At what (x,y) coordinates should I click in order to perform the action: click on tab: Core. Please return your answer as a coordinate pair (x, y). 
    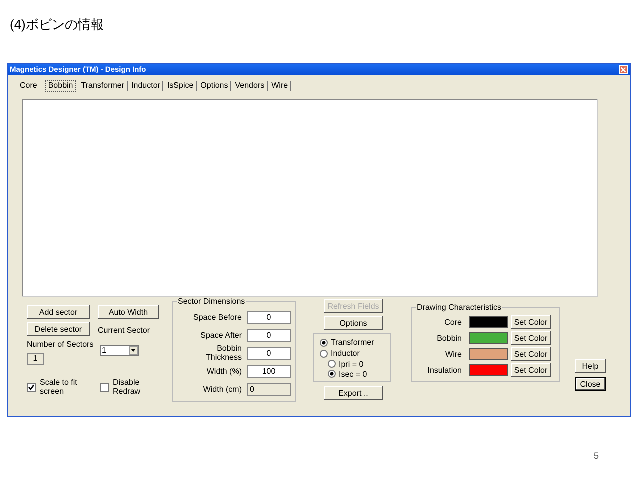
    Looking at the image, I should click on (29, 86).